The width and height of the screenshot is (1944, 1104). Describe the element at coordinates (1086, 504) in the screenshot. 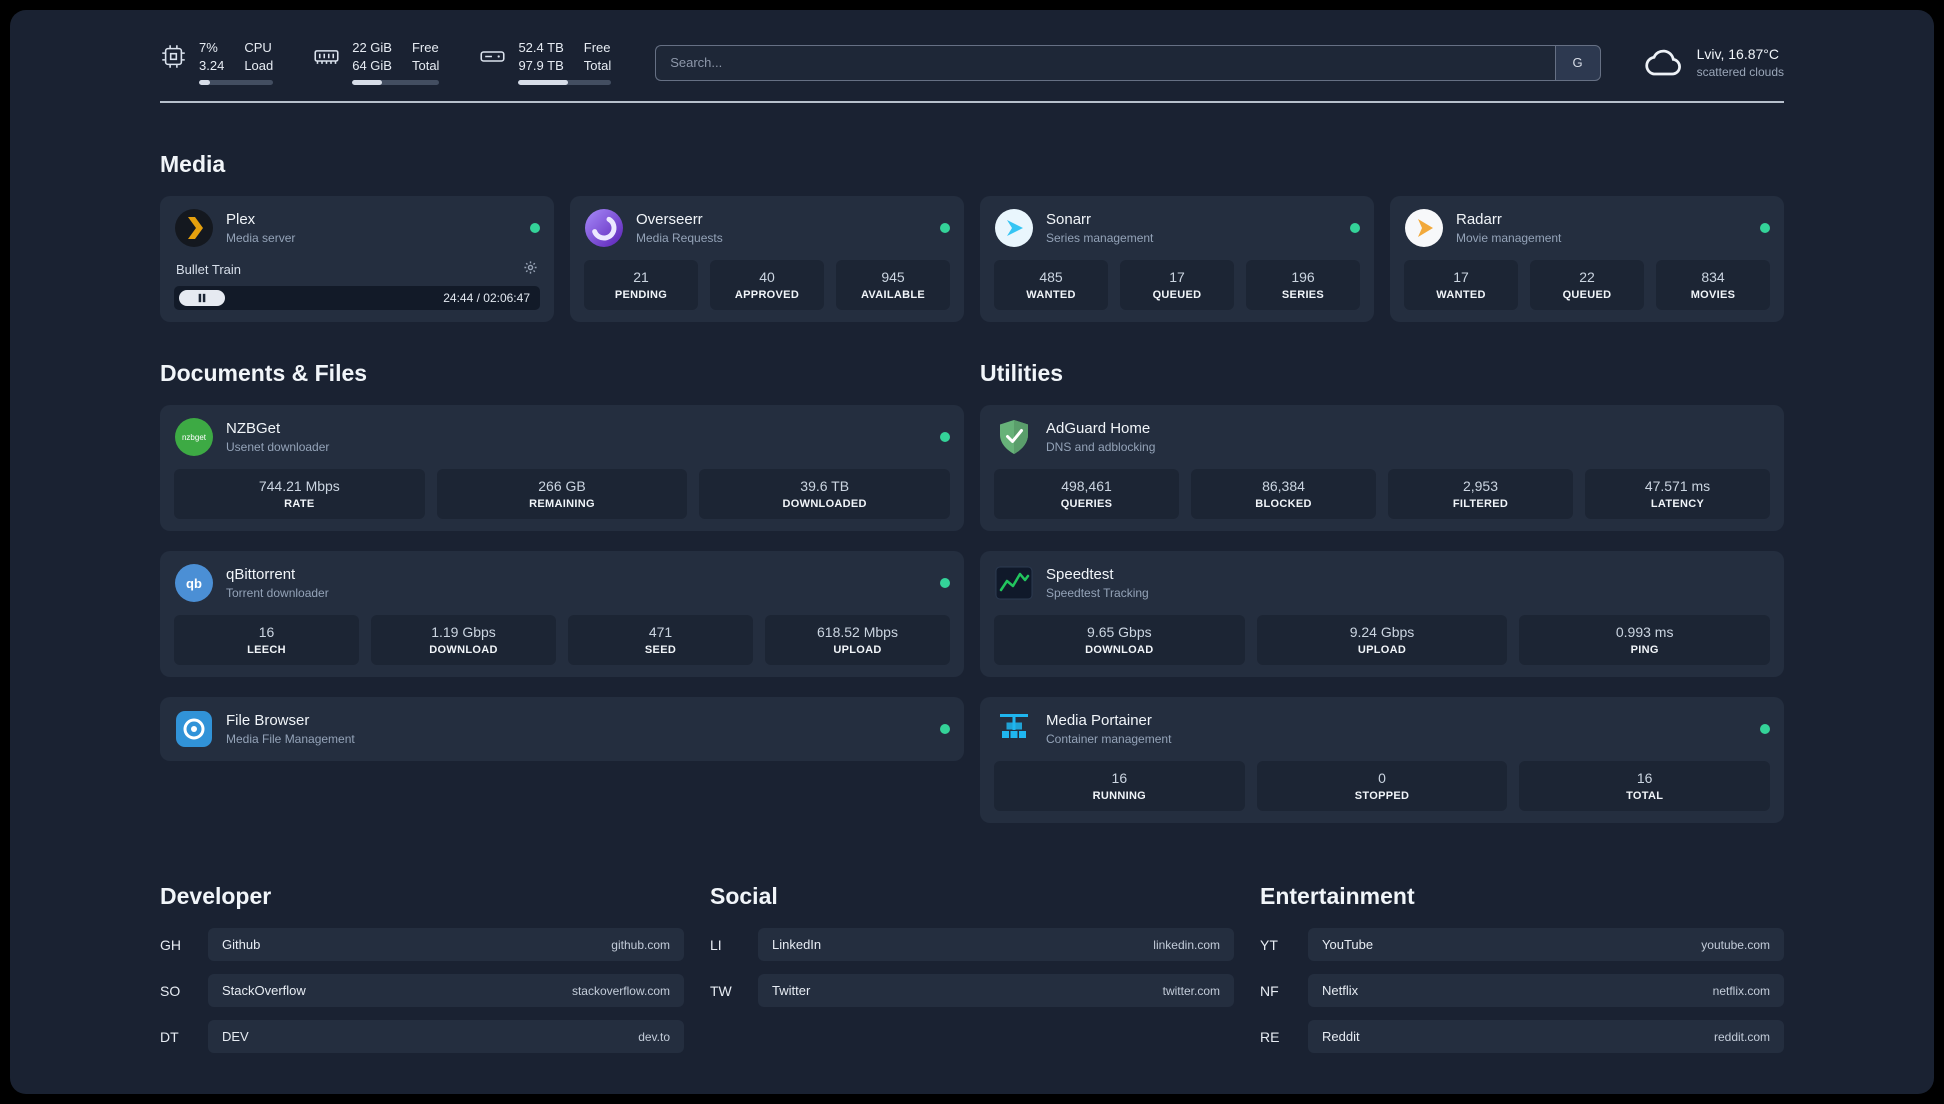

I see `stat-label: QUERIES` at that location.